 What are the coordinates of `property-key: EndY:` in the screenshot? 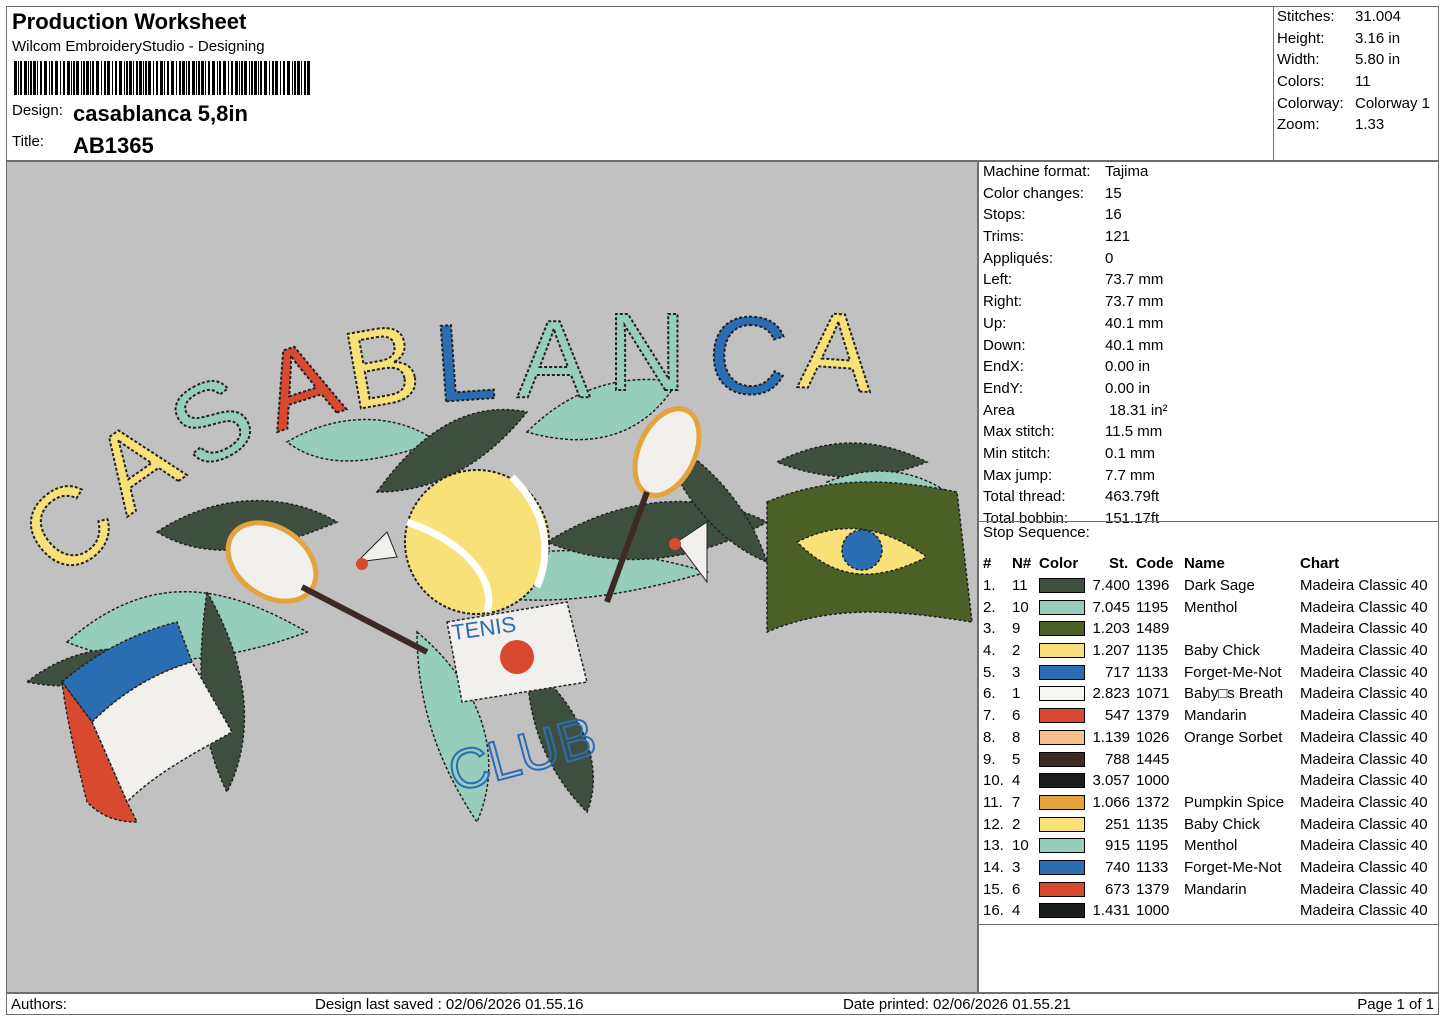 It's located at (1003, 388).